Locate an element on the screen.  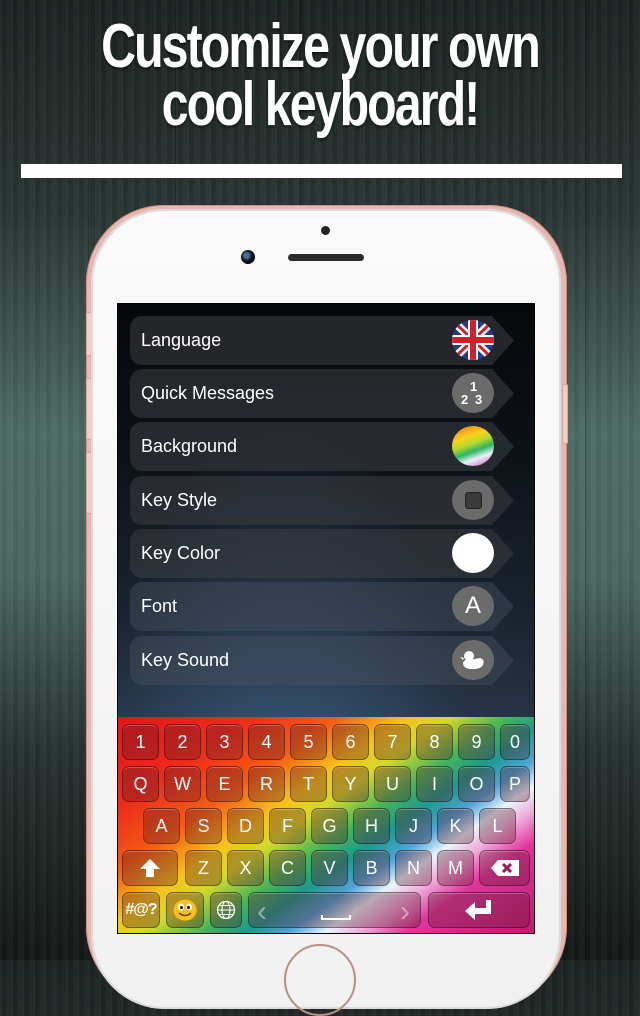
key-3: 3 is located at coordinates (224, 742).